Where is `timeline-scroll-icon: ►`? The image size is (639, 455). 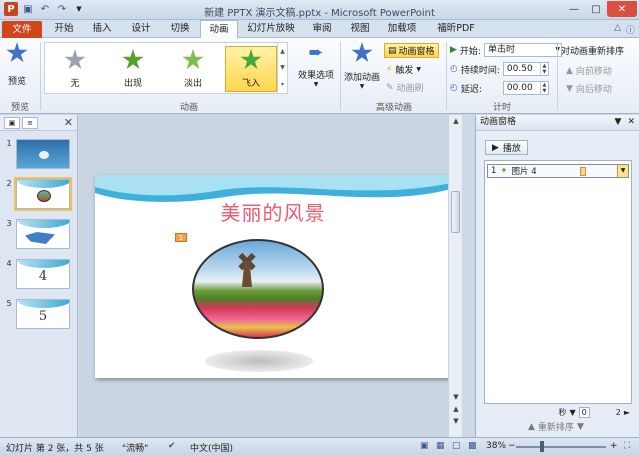 timeline-scroll-icon: ► is located at coordinates (627, 412).